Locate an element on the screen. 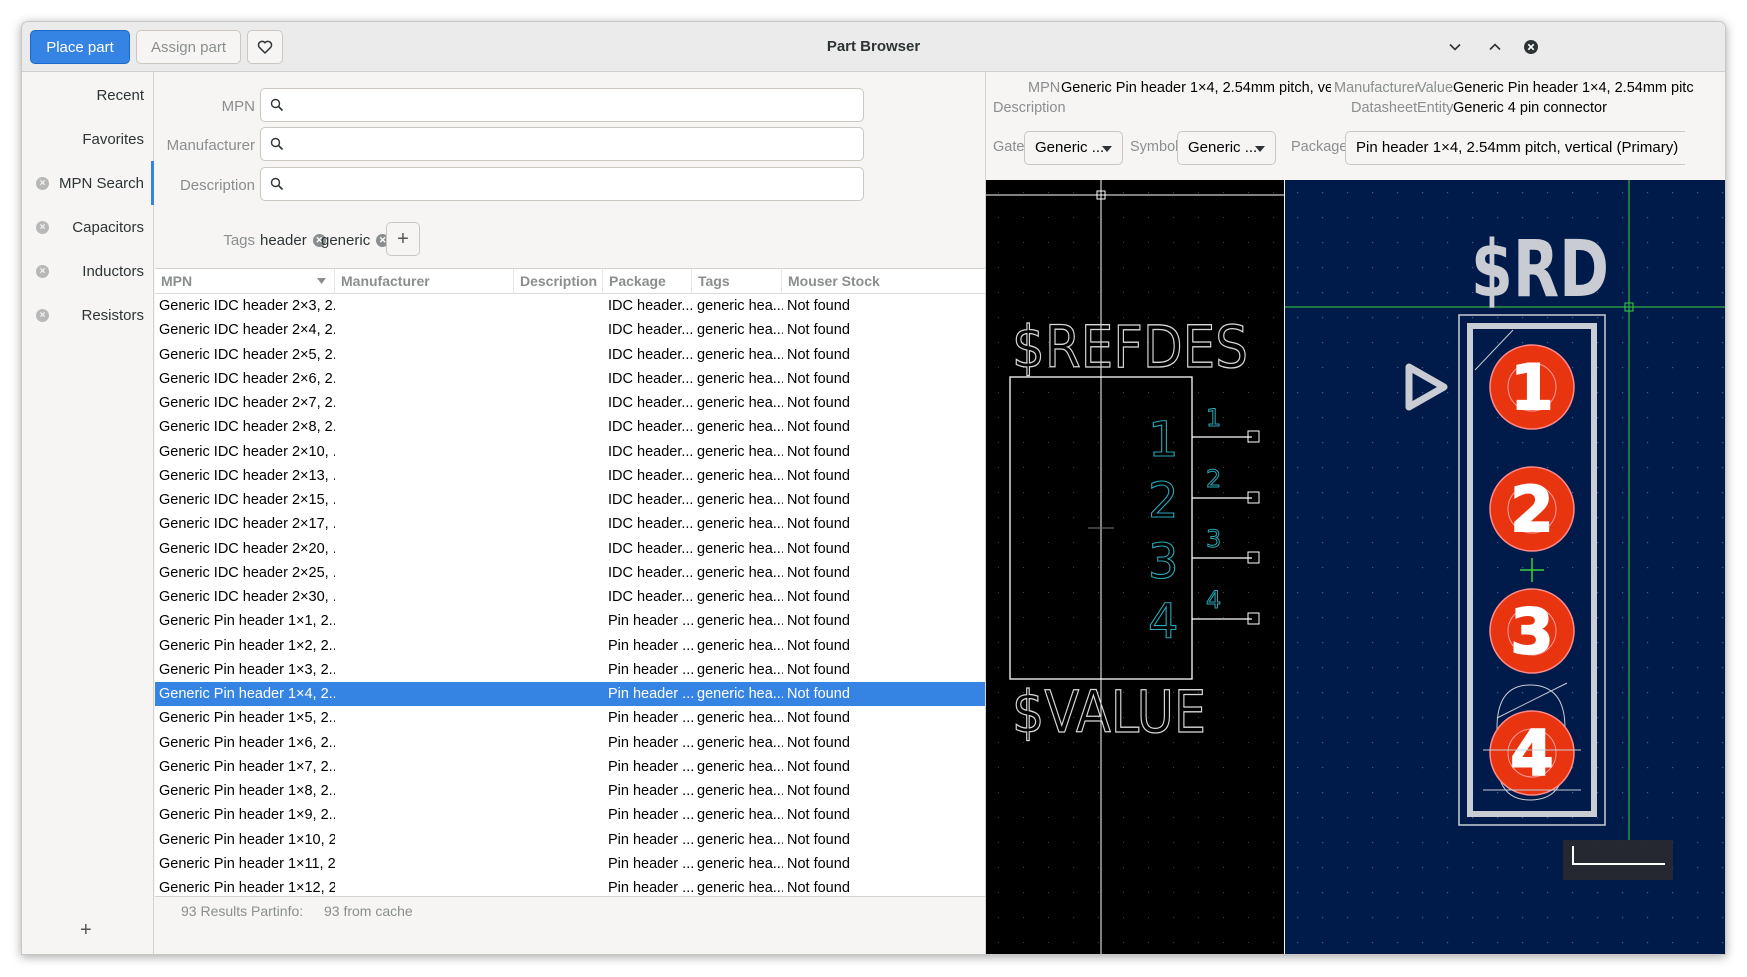 The height and width of the screenshot is (977, 1747). heart-icon is located at coordinates (265, 47).